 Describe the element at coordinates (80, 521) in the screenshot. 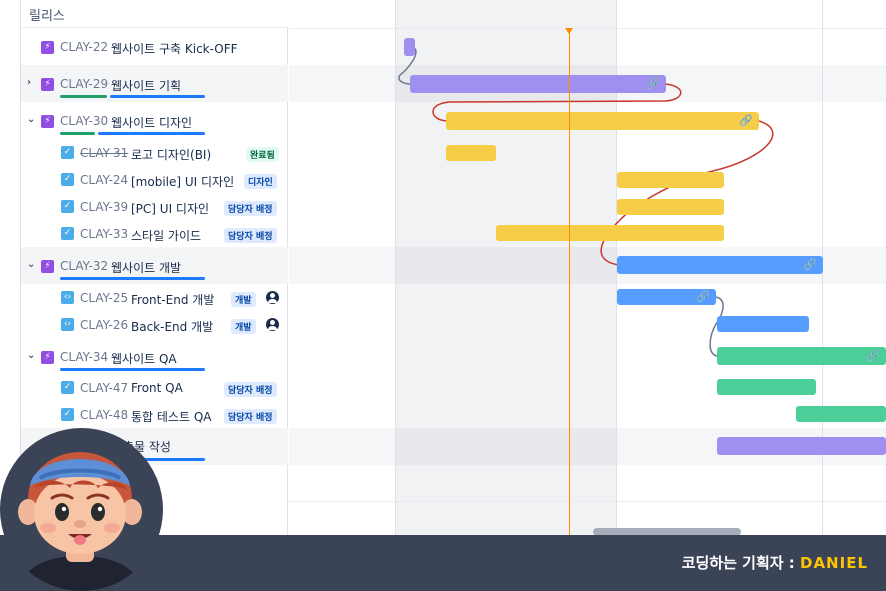

I see `character-illustration` at that location.